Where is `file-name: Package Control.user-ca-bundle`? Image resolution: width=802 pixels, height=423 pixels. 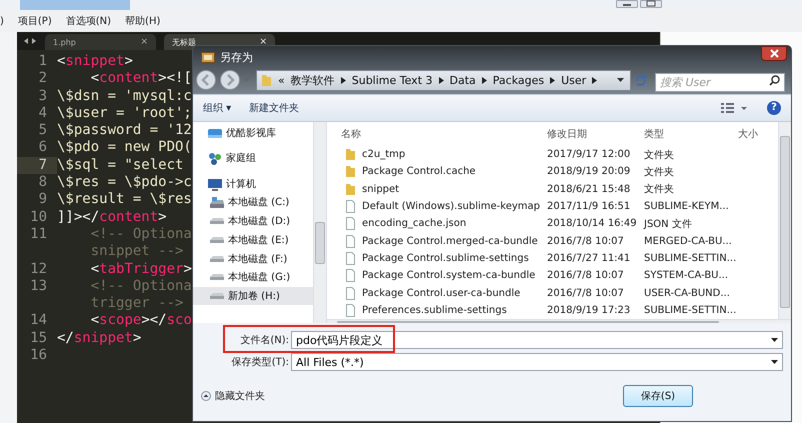 file-name: Package Control.user-ca-bundle is located at coordinates (441, 293).